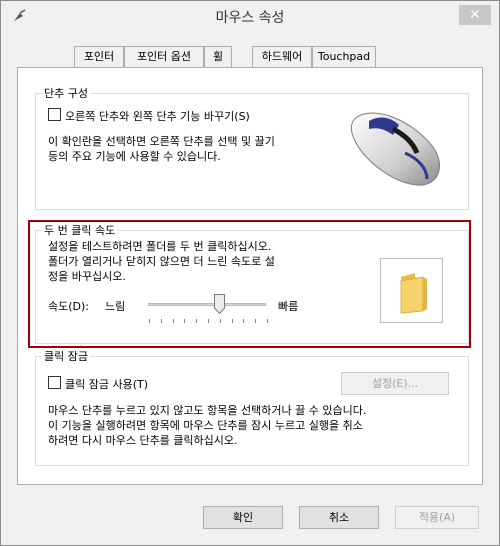 The width and height of the screenshot is (500, 546). What do you see at coordinates (143, 440) in the screenshot?
I see `click-lock-description-line3: 하려면 다시 마우스 단추를 클릭하십시오.` at bounding box center [143, 440].